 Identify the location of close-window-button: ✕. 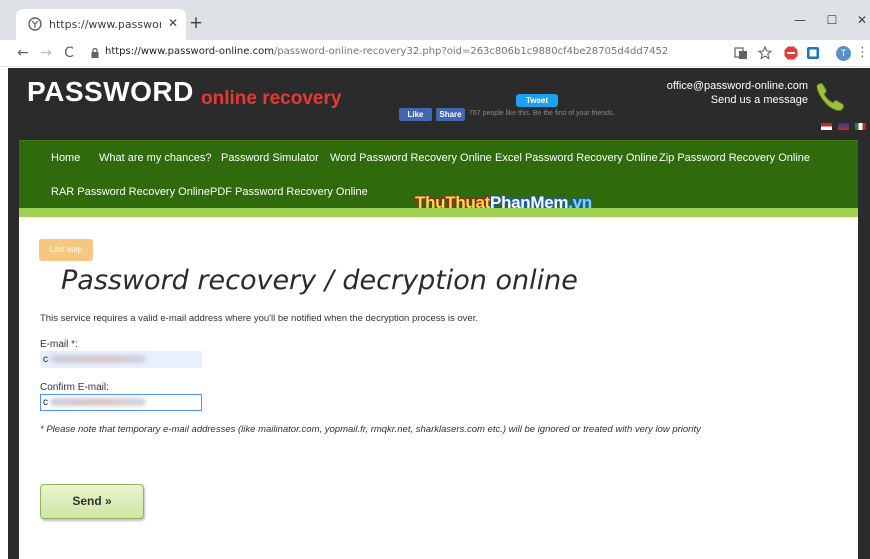
(861, 20).